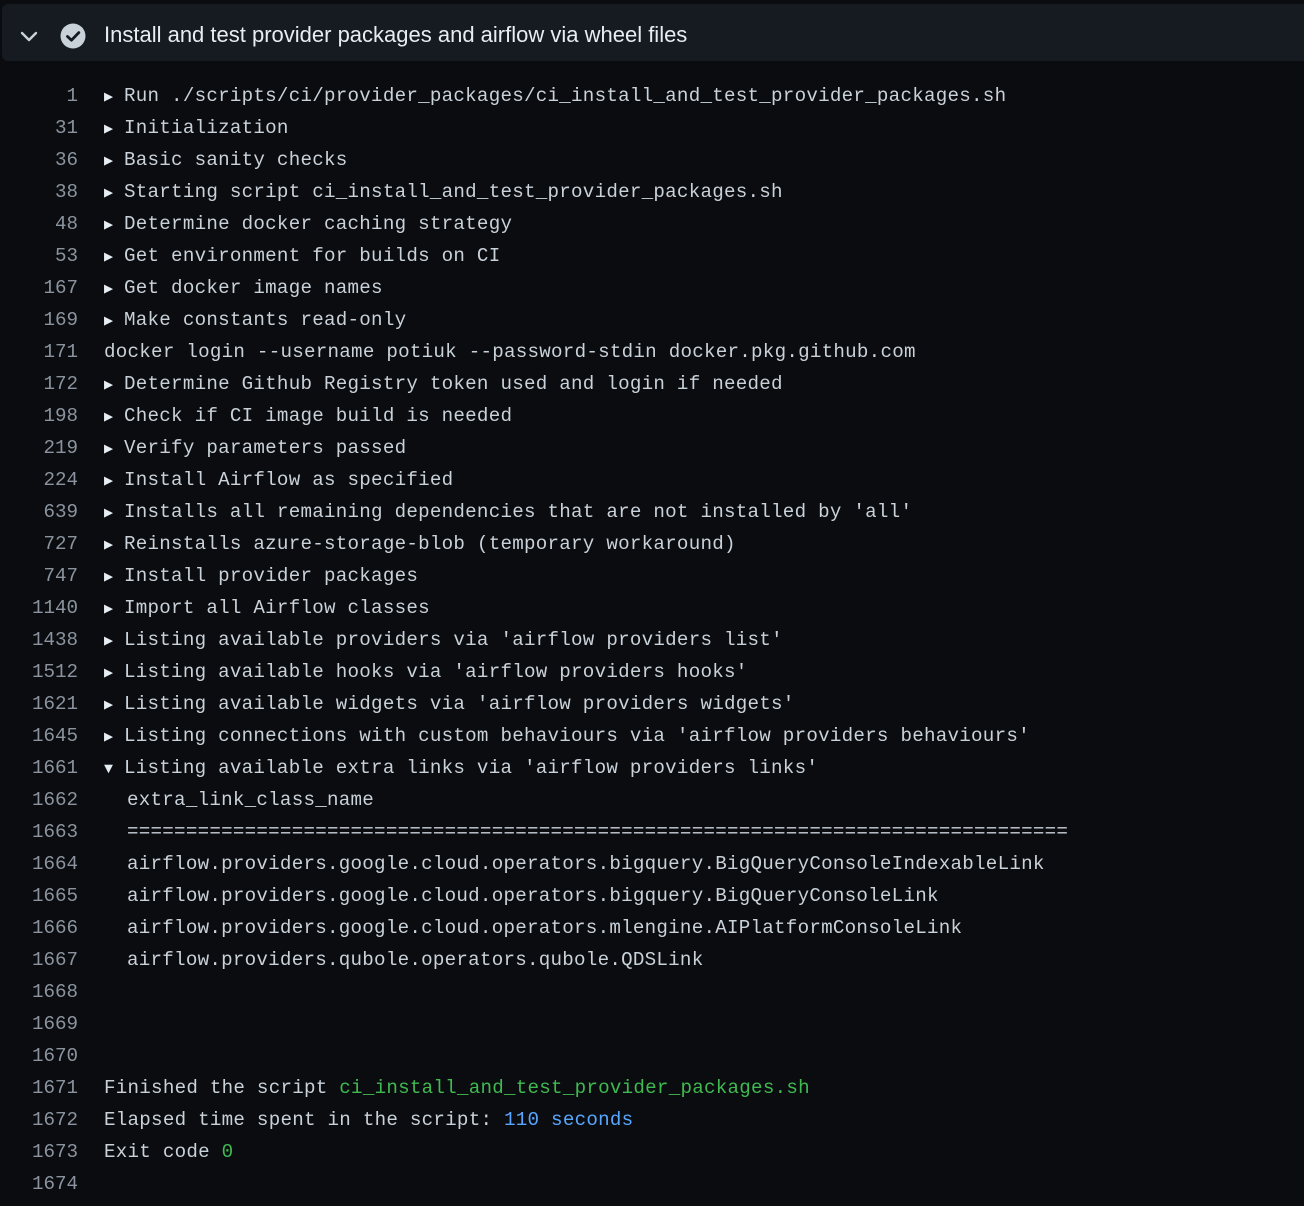 This screenshot has height=1206, width=1304. What do you see at coordinates (255, 321) in the screenshot?
I see `log-line-content: ▶ Make constants read-only` at bounding box center [255, 321].